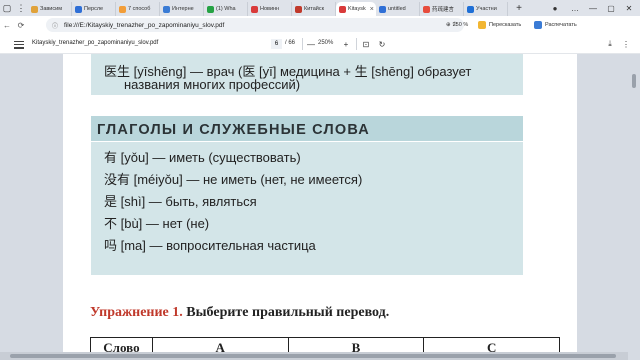 The height and width of the screenshot is (360, 640). Describe the element at coordinates (457, 25) in the screenshot. I see `zoom-indicator: ⊕ 250 %` at that location.